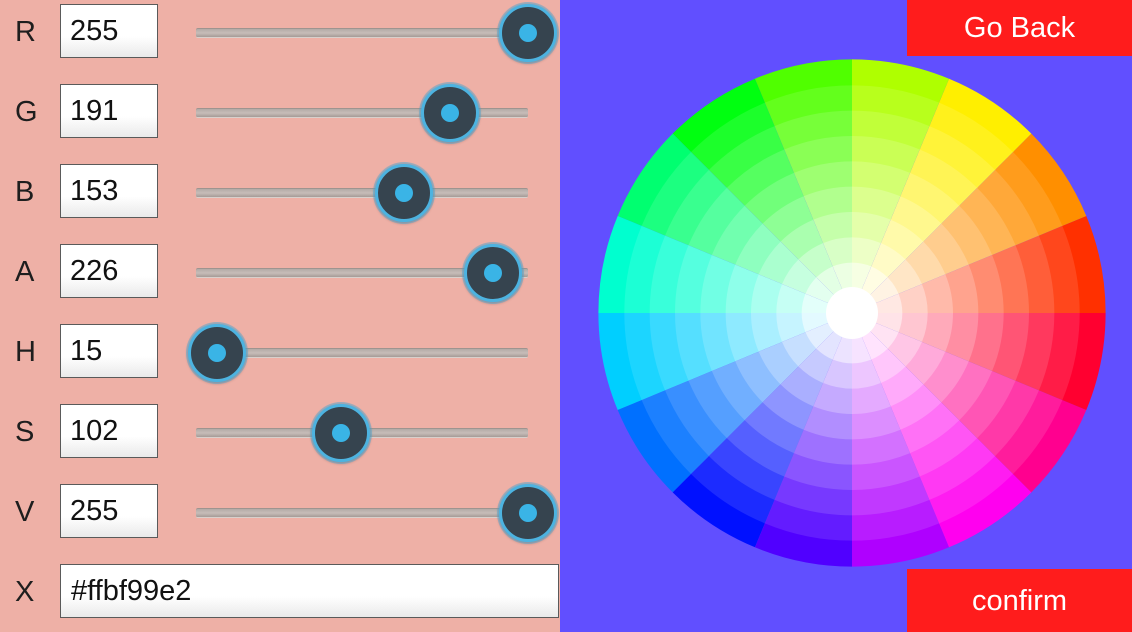 The image size is (1132, 632). Describe the element at coordinates (492, 273) in the screenshot. I see `slider-thumb-a` at that location.